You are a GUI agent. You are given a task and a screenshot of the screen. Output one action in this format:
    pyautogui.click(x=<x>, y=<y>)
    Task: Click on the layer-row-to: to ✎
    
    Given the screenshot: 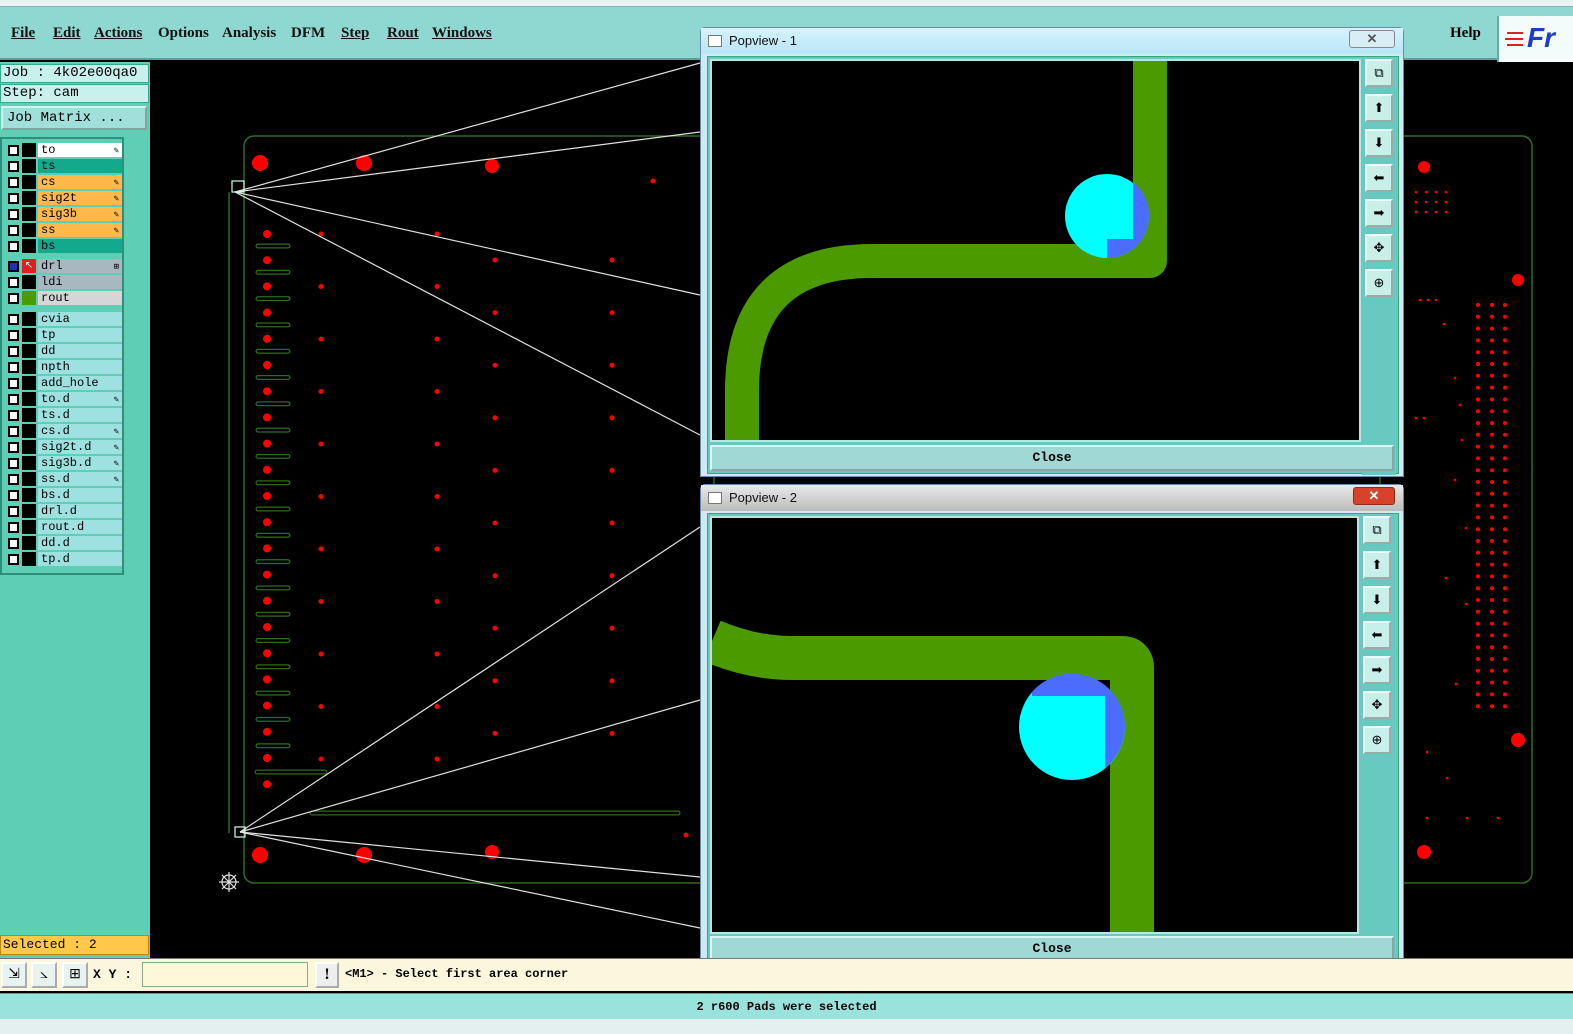 What is the action you would take?
    pyautogui.click(x=63, y=150)
    